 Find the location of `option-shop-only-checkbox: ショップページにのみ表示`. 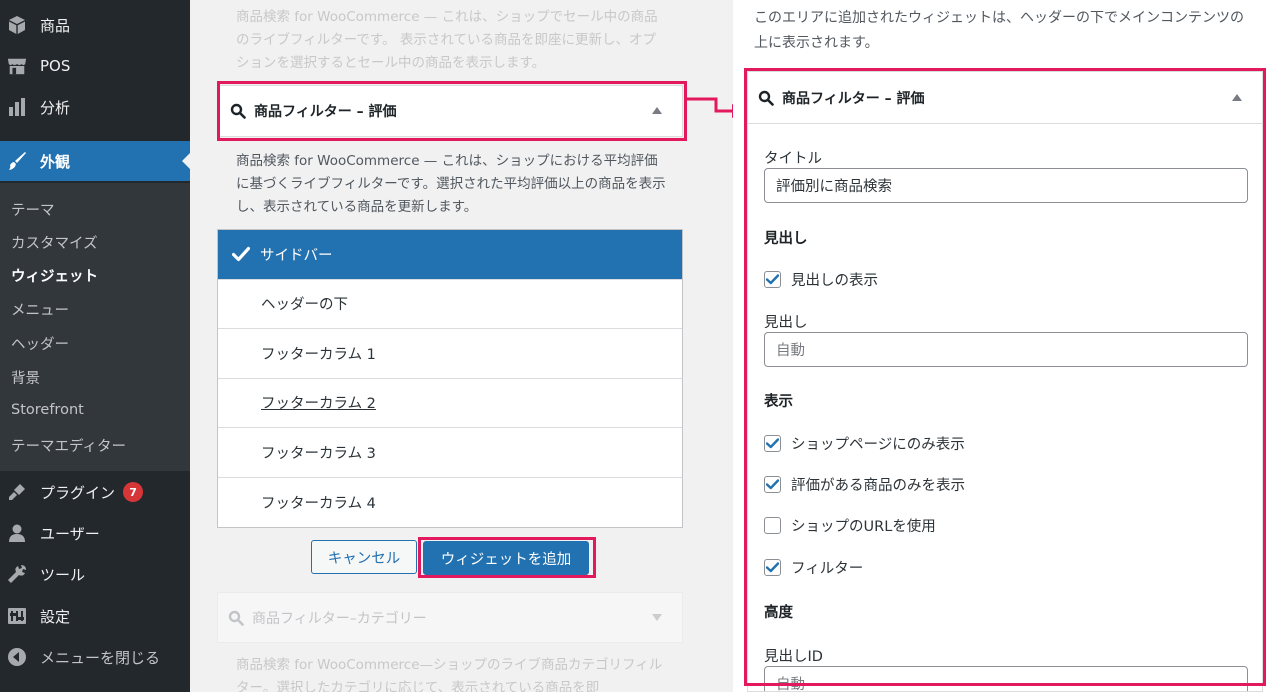

option-shop-only-checkbox: ショップページにのみ表示 is located at coordinates (864, 443).